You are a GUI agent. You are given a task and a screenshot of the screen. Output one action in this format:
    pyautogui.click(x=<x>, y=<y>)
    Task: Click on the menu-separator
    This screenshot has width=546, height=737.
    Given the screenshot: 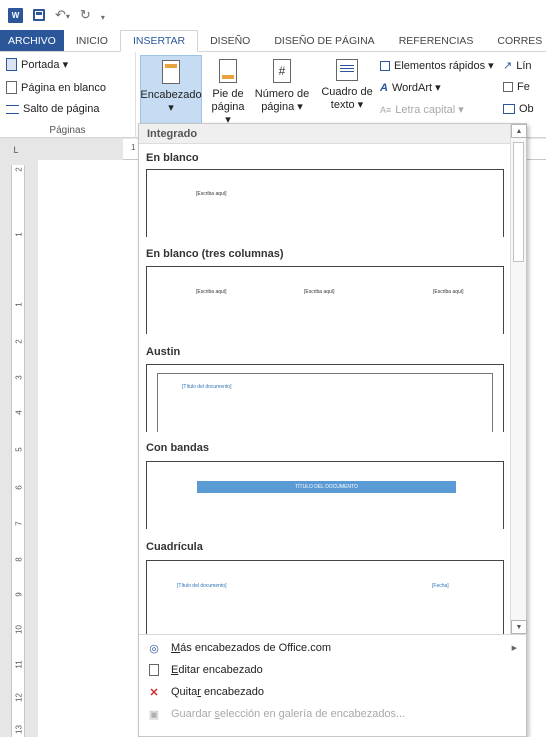 What is the action you would take?
    pyautogui.click(x=333, y=634)
    